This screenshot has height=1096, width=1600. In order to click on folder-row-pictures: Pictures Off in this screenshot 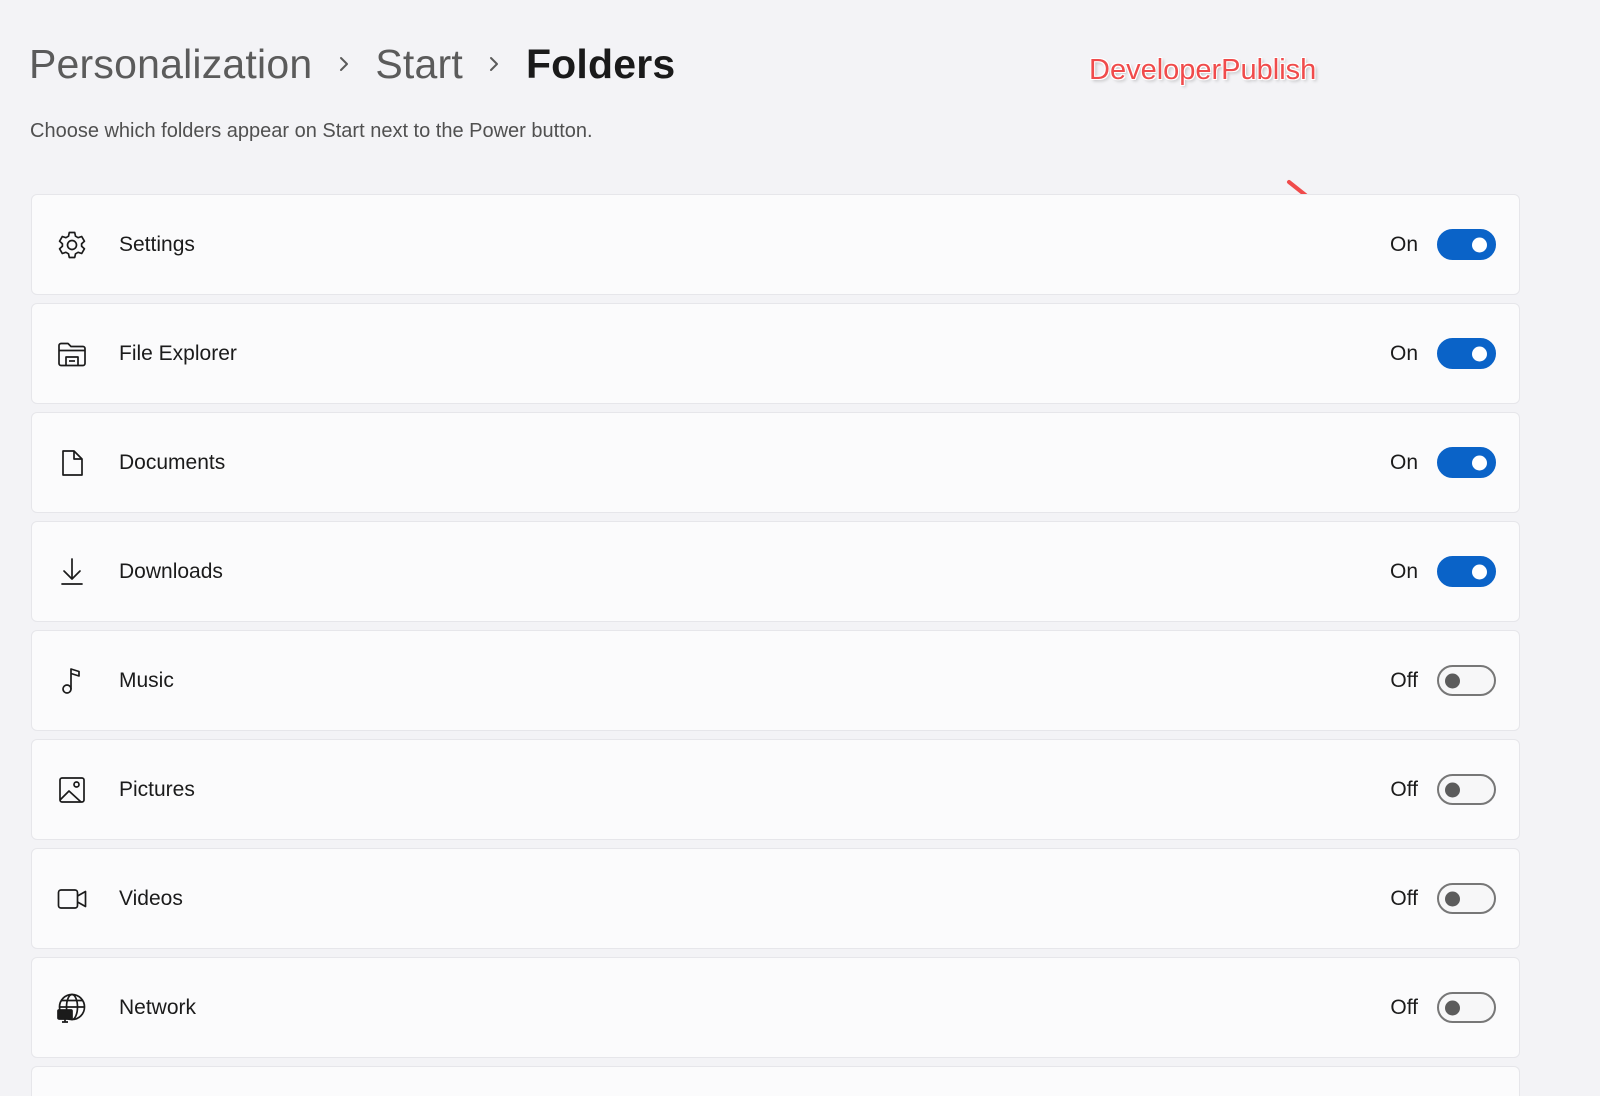, I will do `click(775, 789)`.